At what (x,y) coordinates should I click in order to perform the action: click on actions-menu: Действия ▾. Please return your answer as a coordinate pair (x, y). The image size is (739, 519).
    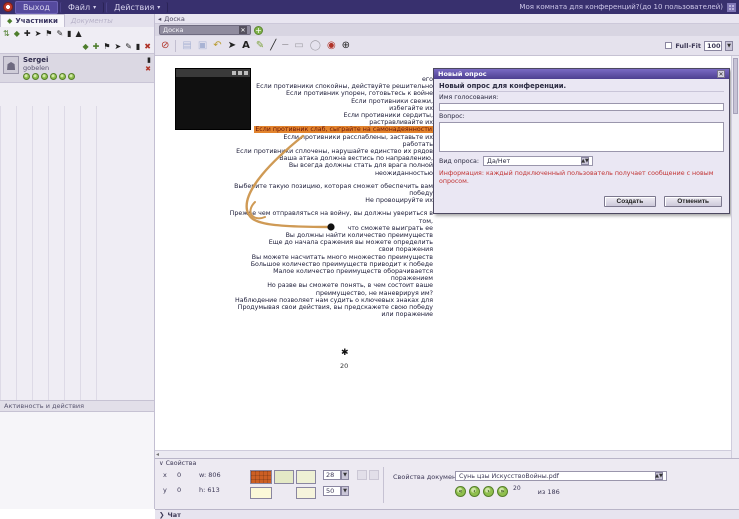
    Looking at the image, I should click on (137, 7).